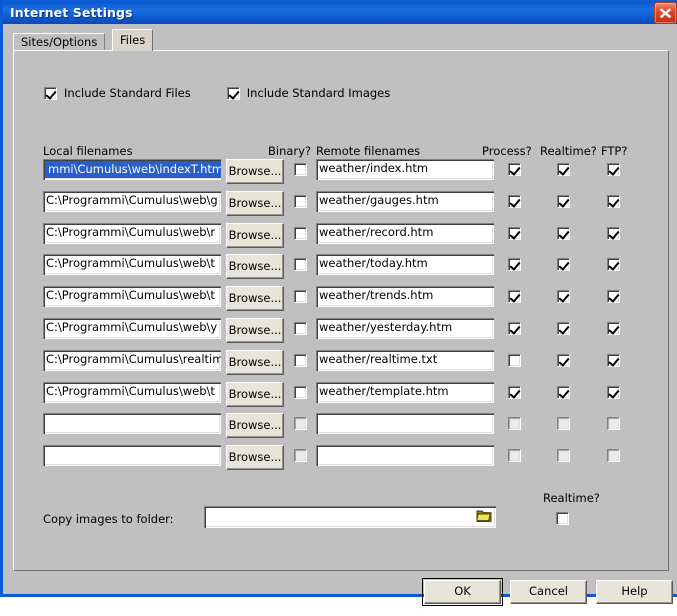  Describe the element at coordinates (50, 93) in the screenshot. I see `include-standard-files-checkbox` at that location.